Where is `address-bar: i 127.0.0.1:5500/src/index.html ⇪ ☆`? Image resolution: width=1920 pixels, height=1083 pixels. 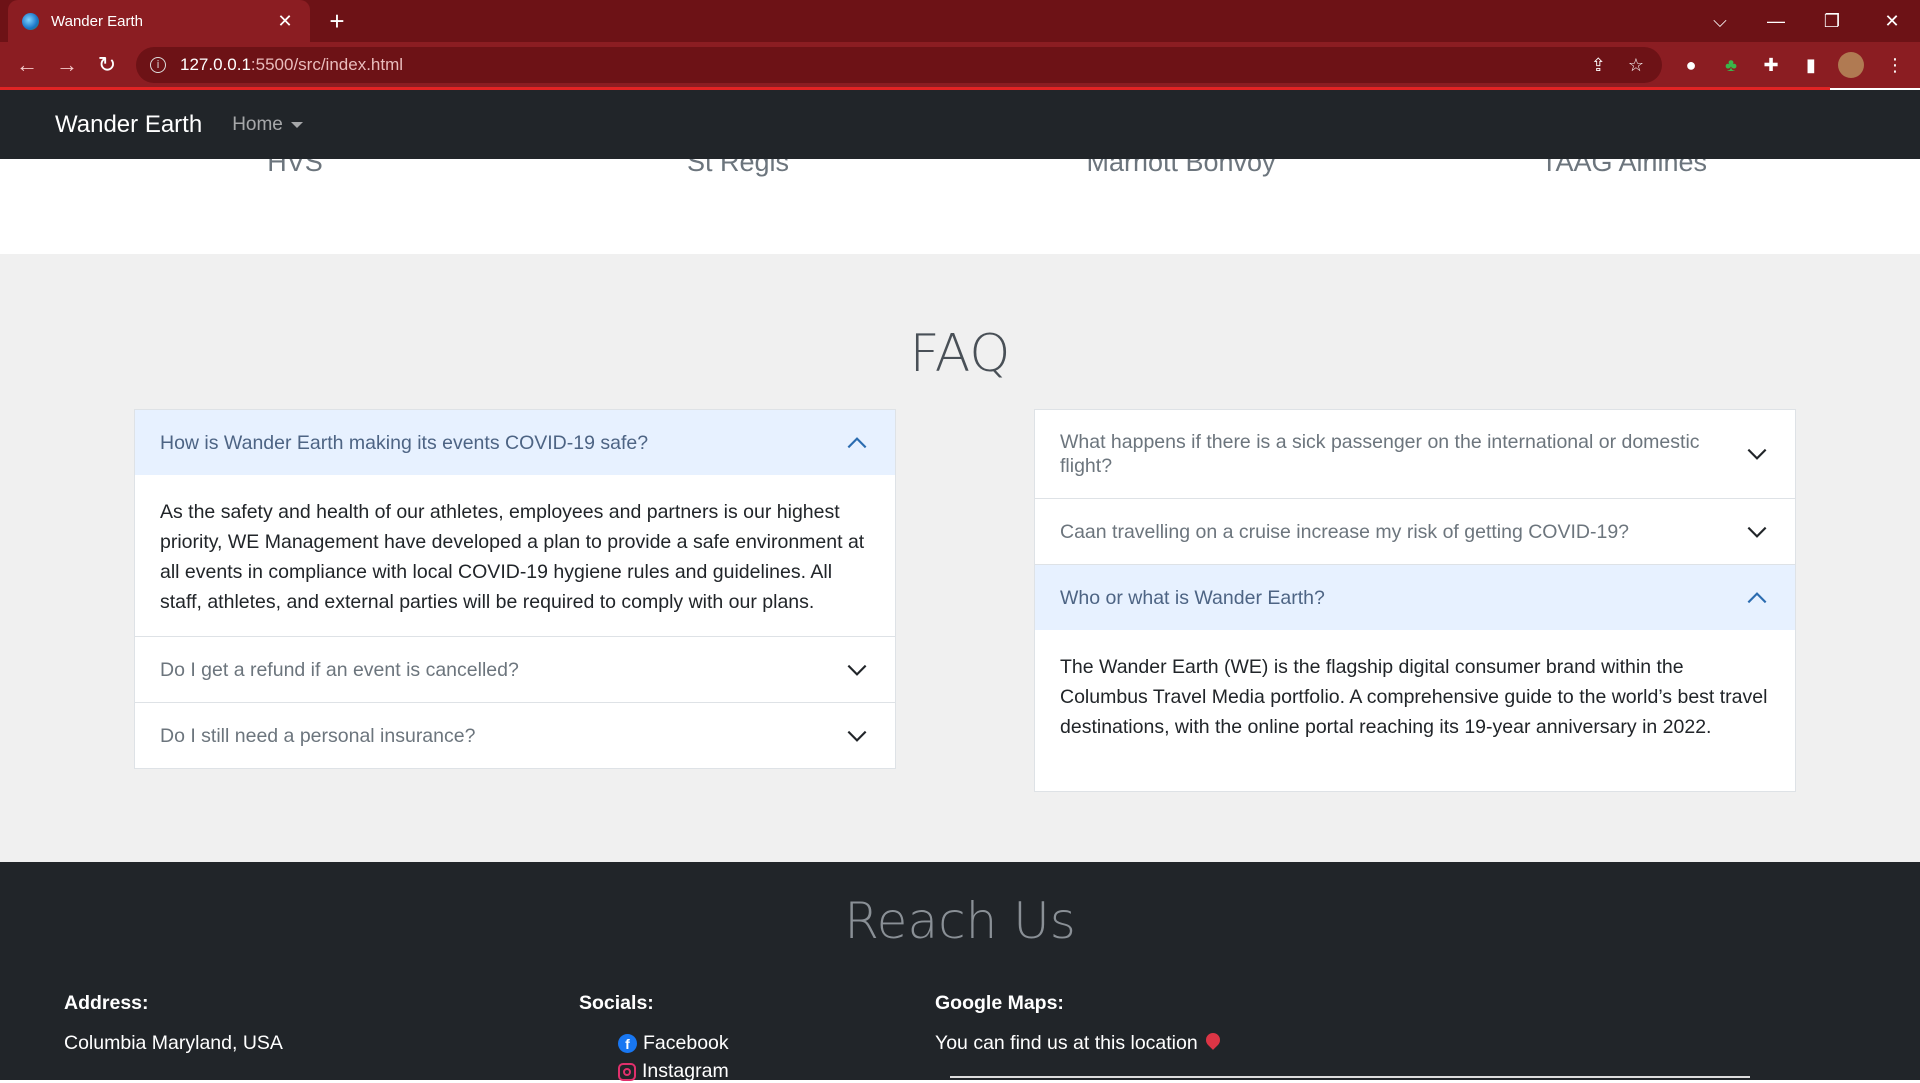 address-bar: i 127.0.0.1:5500/src/index.html ⇪ ☆ is located at coordinates (899, 65).